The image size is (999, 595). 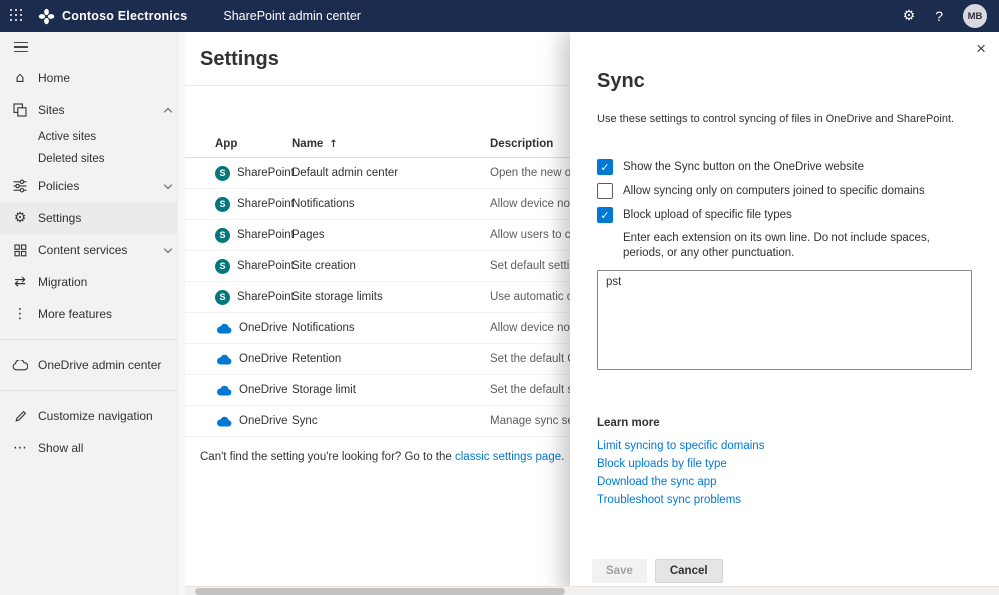 I want to click on sidebar-item-content-services: Content services, so click(x=92, y=250).